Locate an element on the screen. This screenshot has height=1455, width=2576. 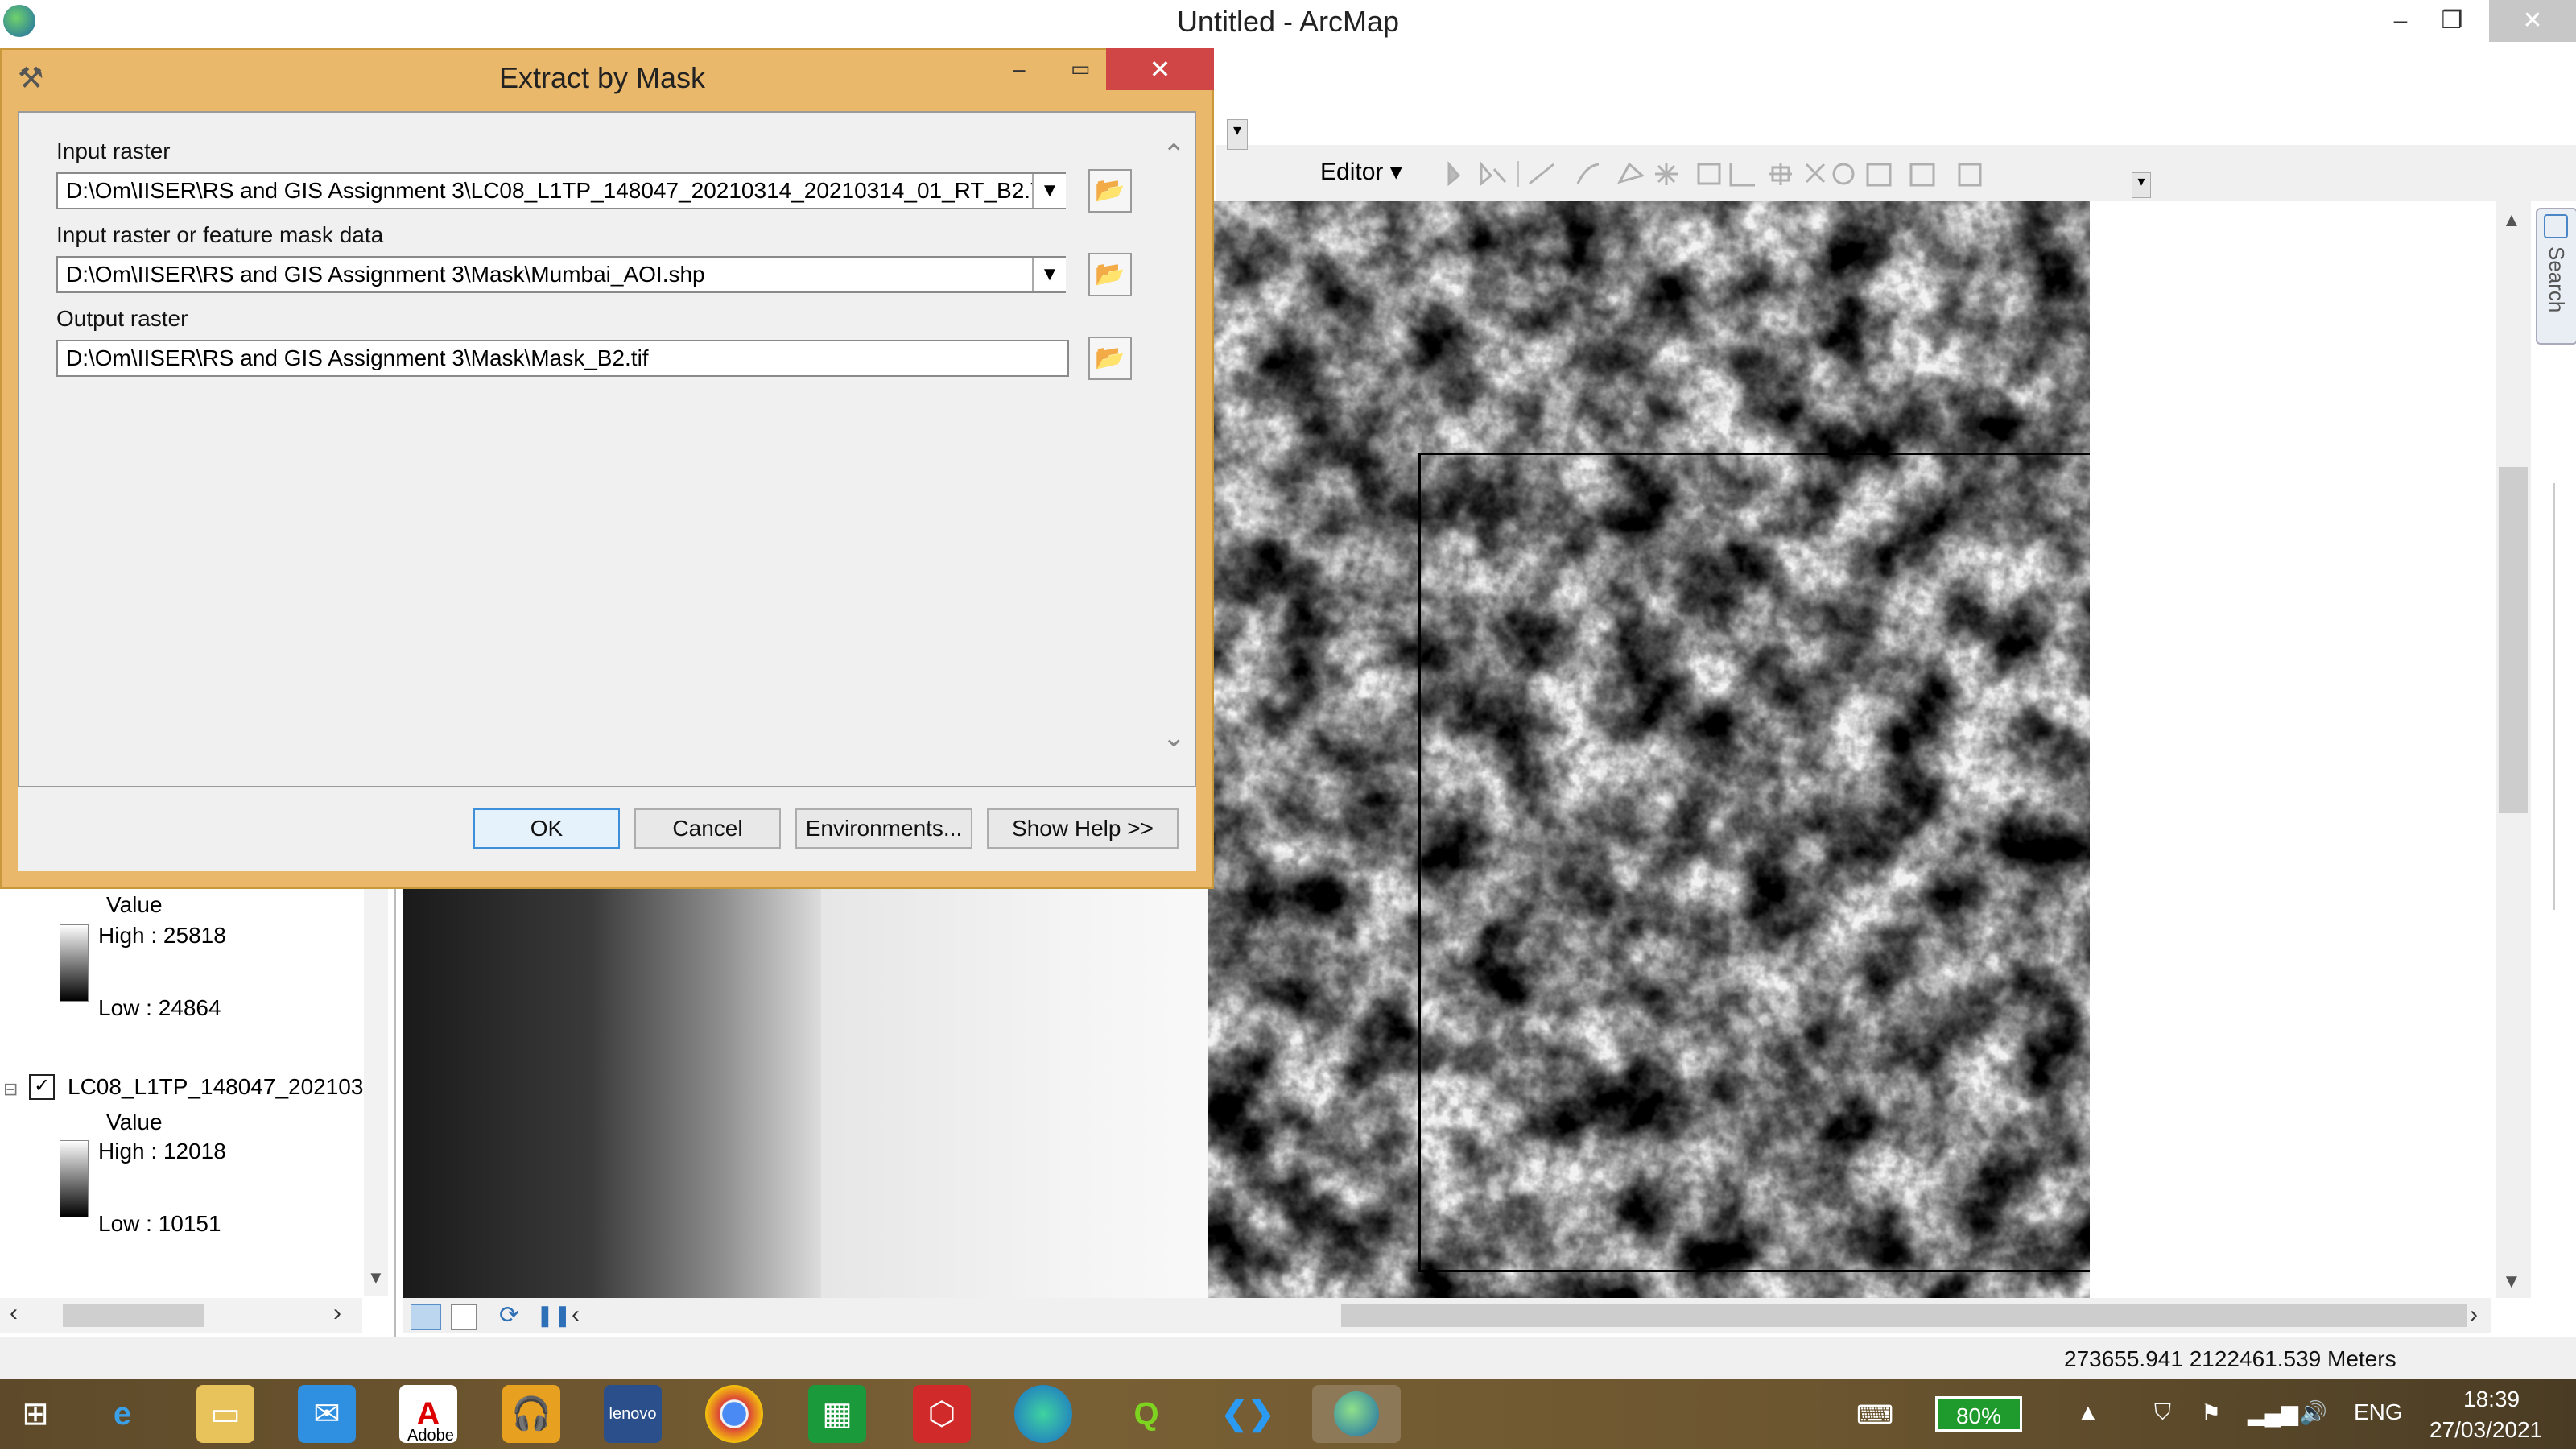
lenovo-icon: lenovo is located at coordinates (633, 1414).